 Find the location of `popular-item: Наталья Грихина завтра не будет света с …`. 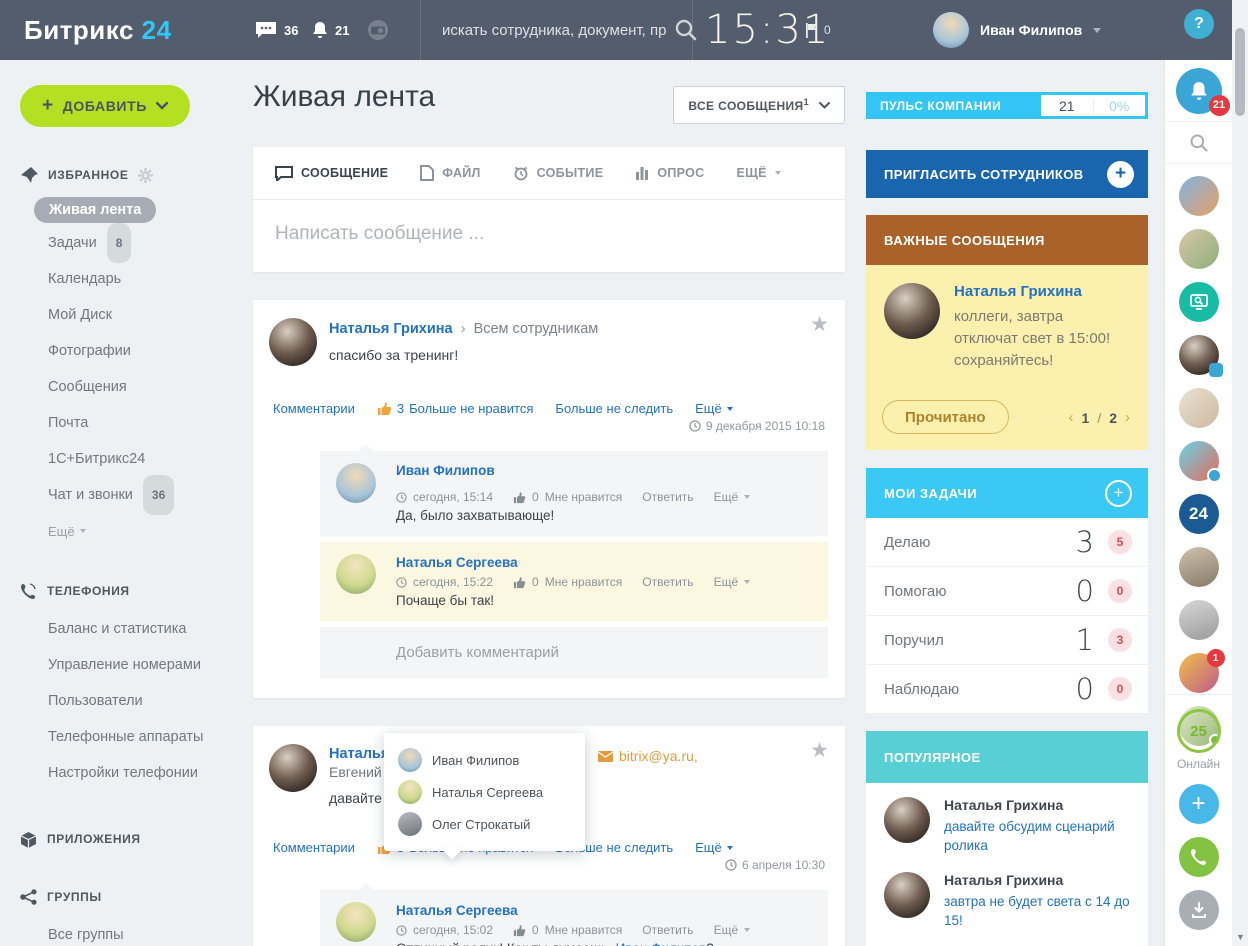

popular-item: Наталья Грихина завтра не будет света с … is located at coordinates (1007, 901).